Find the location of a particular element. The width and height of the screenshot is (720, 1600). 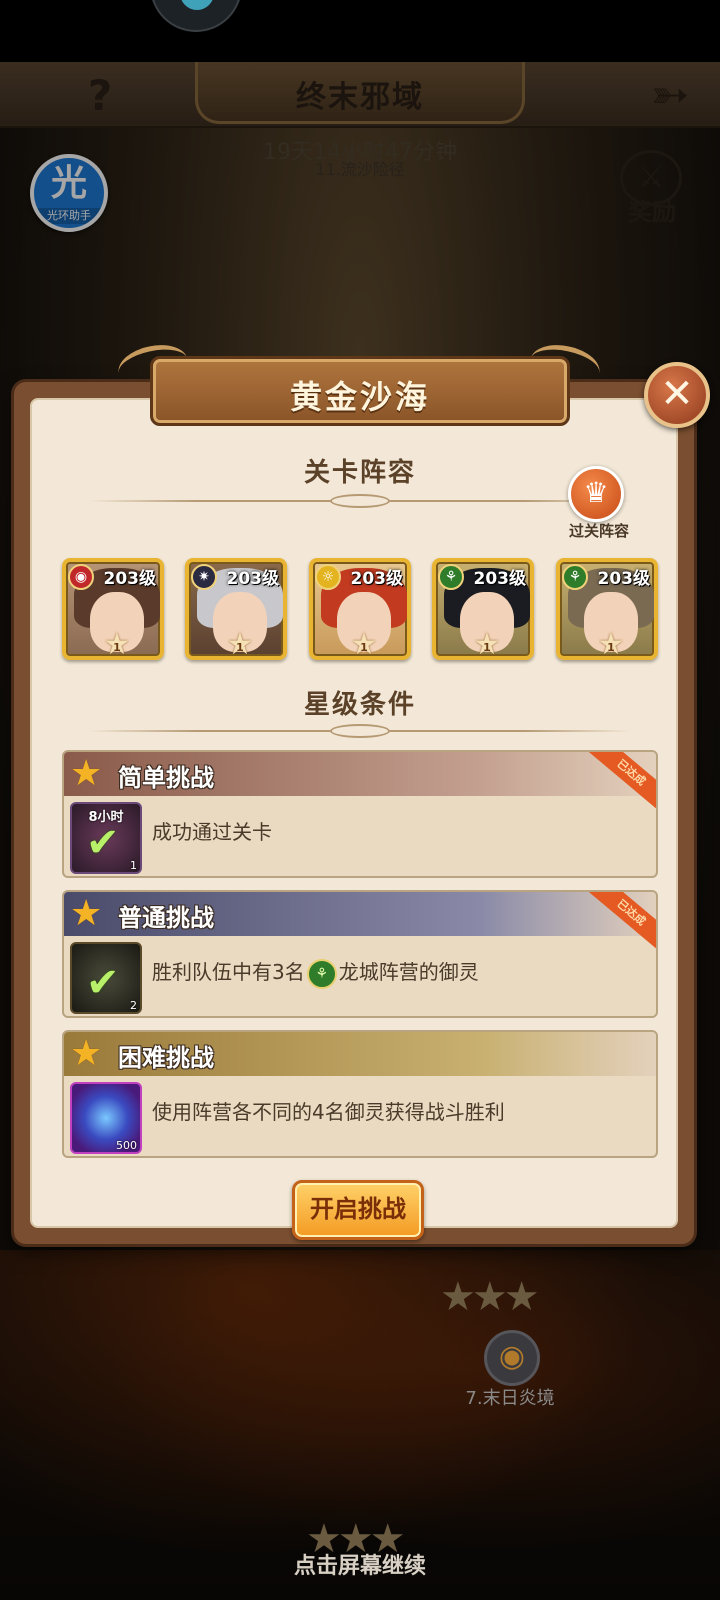

close-icon: ✕ is located at coordinates (677, 394).